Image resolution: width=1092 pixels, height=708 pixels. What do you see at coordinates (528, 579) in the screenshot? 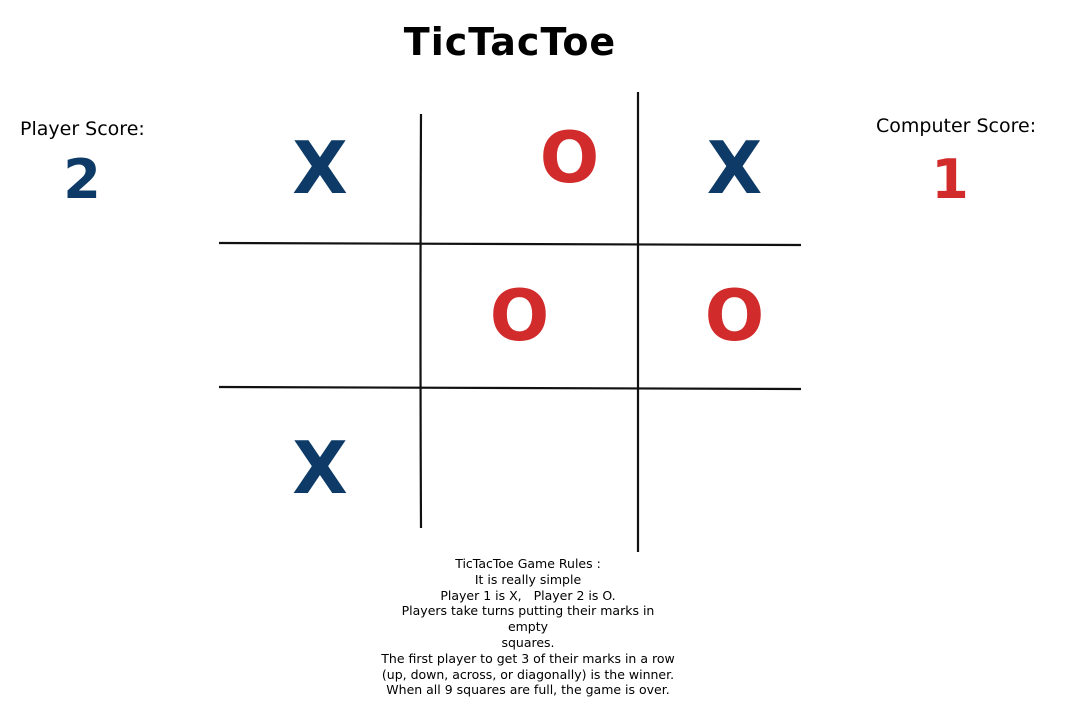
I see `rules-line: It is really simple` at bounding box center [528, 579].